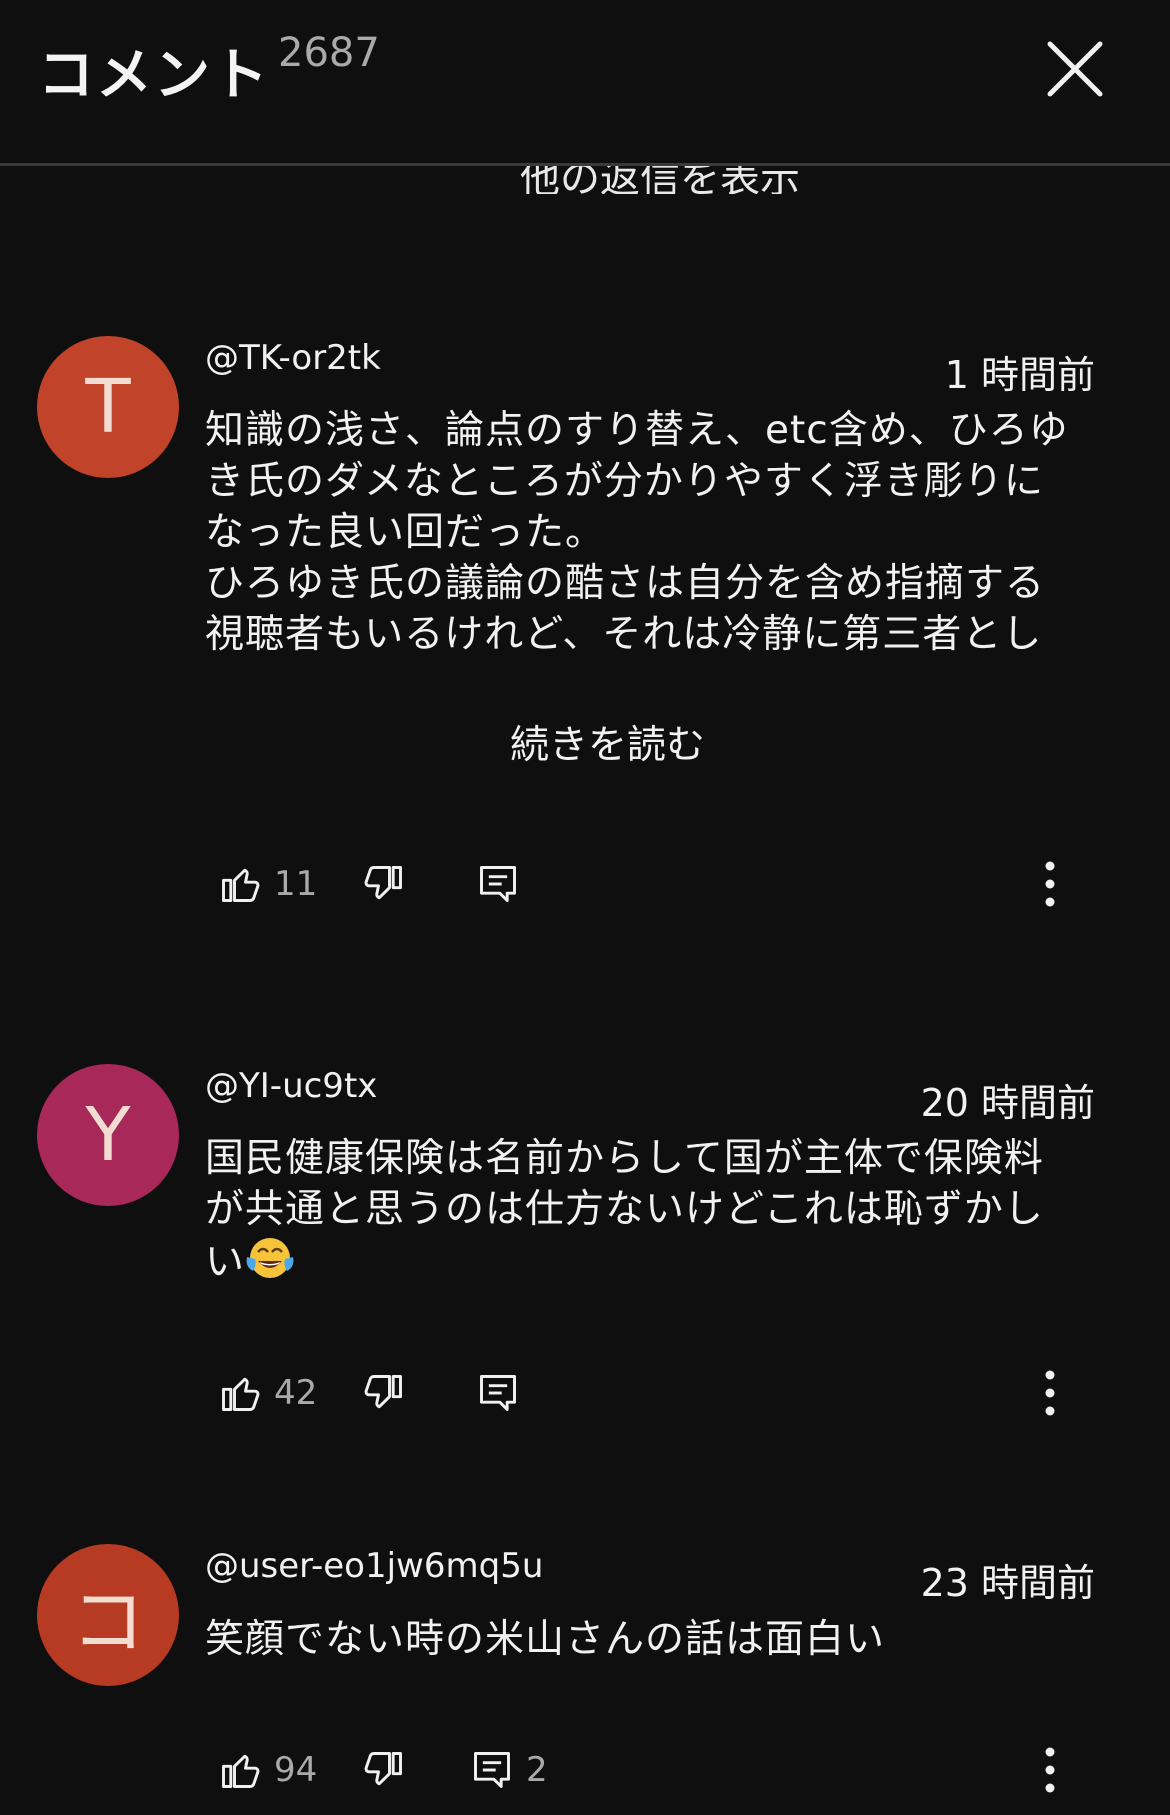 Image resolution: width=1170 pixels, height=1815 pixels. Describe the element at coordinates (537, 1770) in the screenshot. I see `reply-count: 2` at that location.